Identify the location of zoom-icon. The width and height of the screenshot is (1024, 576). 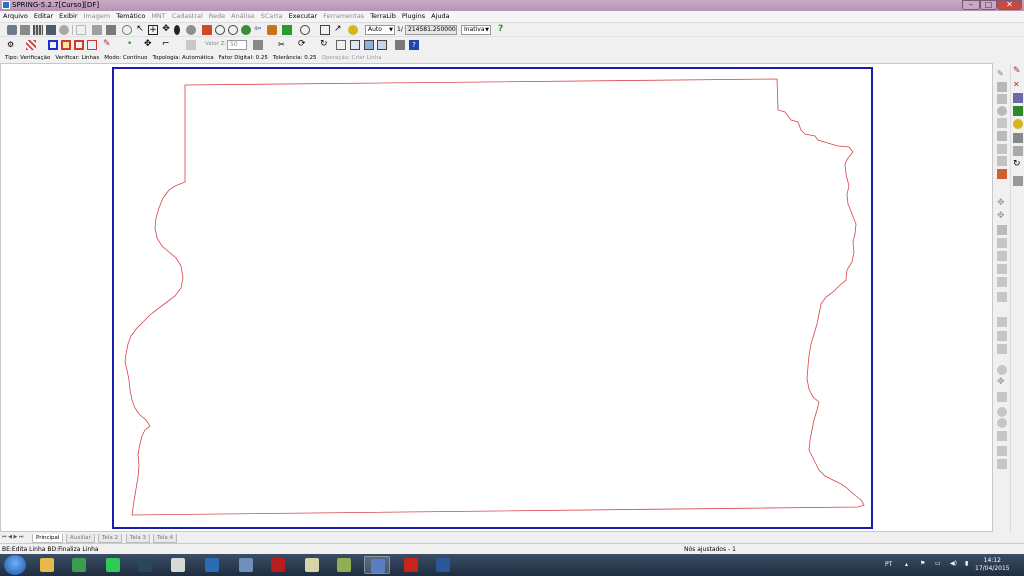
(127, 30).